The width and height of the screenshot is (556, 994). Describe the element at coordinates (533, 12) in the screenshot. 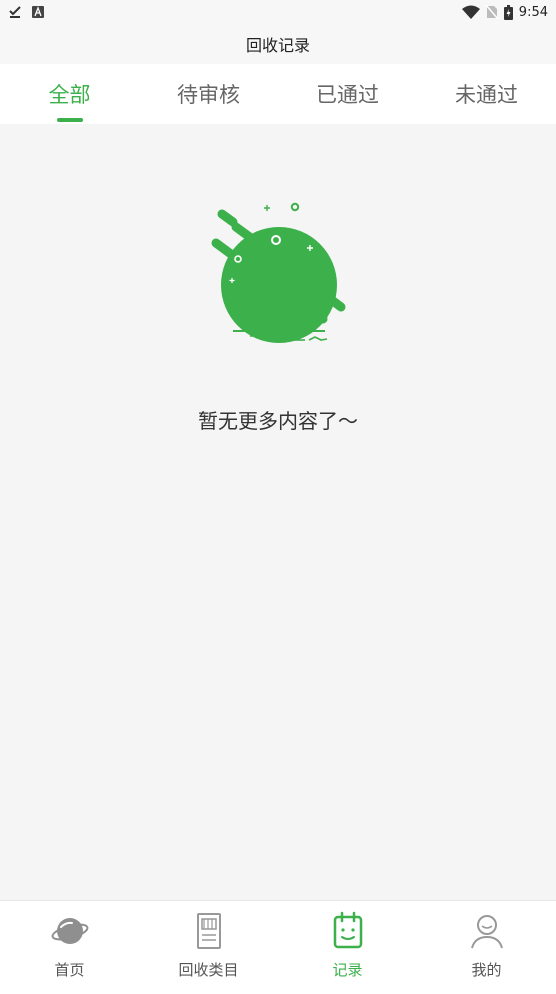

I see `status-time: 9:54` at that location.